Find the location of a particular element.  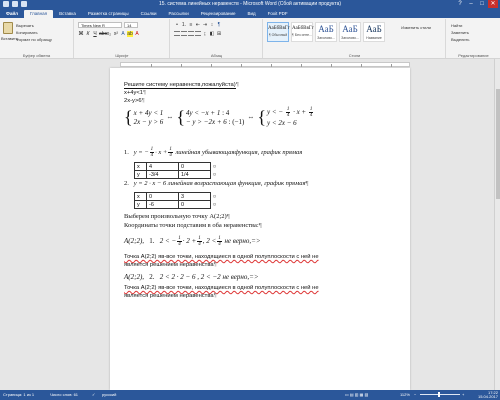

align-right-icon is located at coordinates (191, 34).